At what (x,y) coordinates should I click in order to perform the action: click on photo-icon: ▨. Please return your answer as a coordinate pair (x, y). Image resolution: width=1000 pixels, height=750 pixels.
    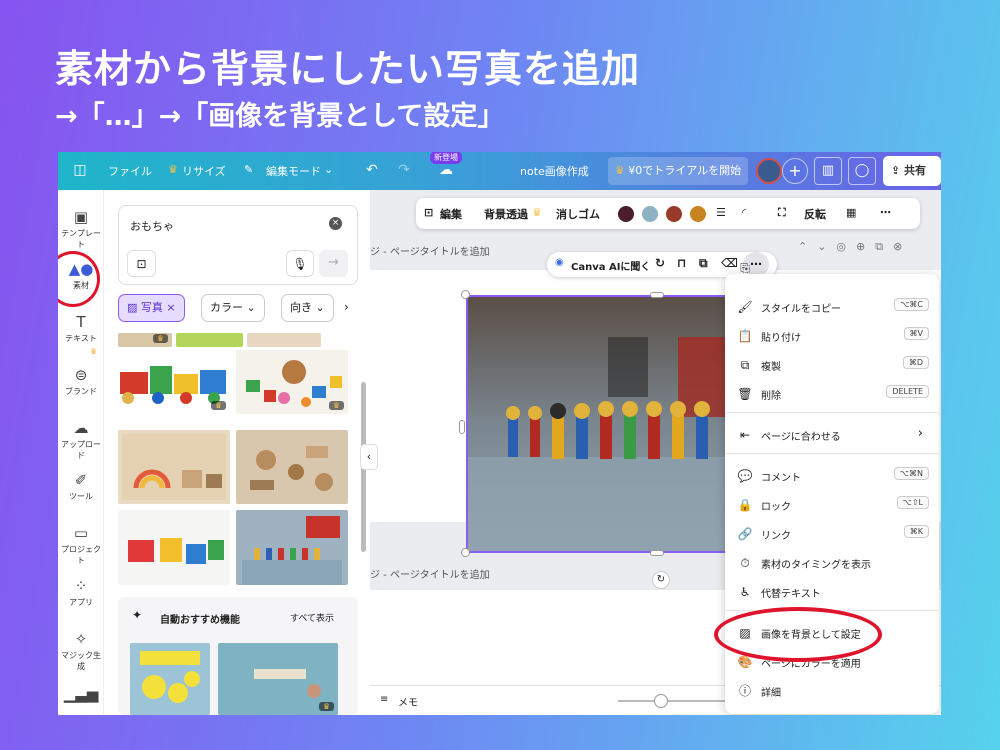
    Looking at the image, I should click on (134, 307).